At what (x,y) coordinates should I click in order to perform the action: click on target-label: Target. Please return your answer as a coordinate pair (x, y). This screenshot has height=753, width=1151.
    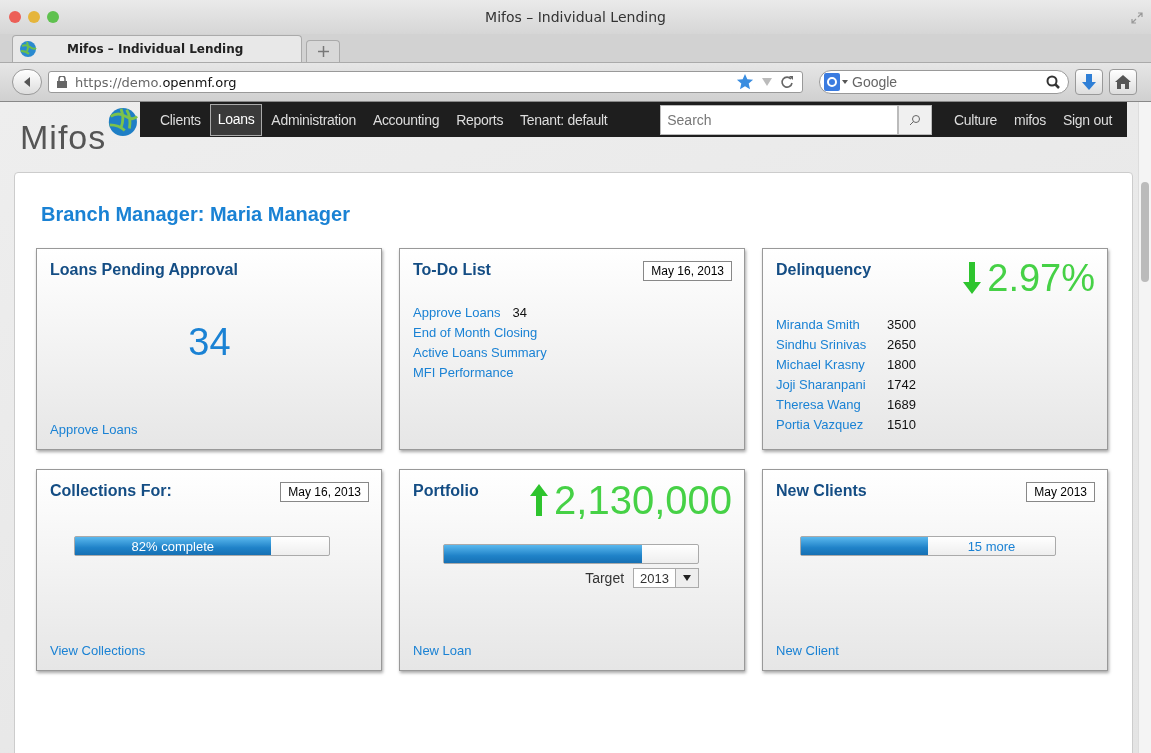
    Looking at the image, I should click on (605, 578).